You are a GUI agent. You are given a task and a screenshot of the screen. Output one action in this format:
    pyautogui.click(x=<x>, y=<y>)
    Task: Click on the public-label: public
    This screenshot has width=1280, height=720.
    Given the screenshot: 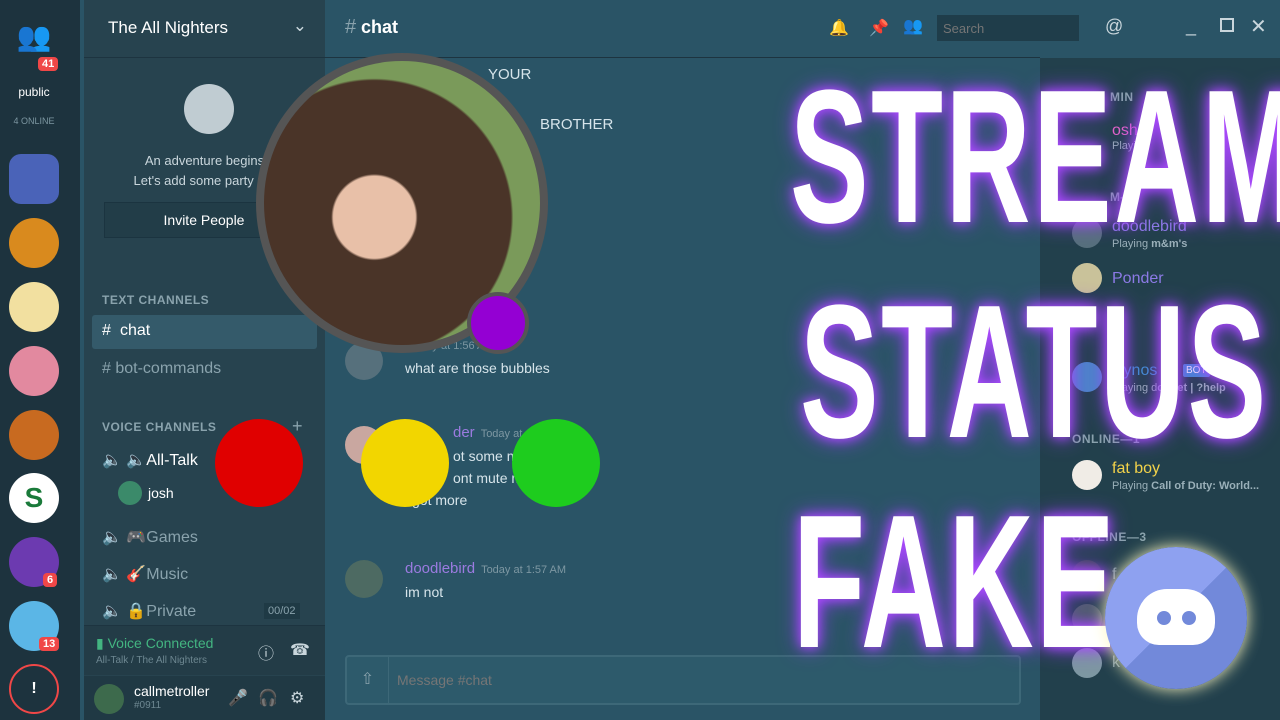 What is the action you would take?
    pyautogui.click(x=34, y=92)
    